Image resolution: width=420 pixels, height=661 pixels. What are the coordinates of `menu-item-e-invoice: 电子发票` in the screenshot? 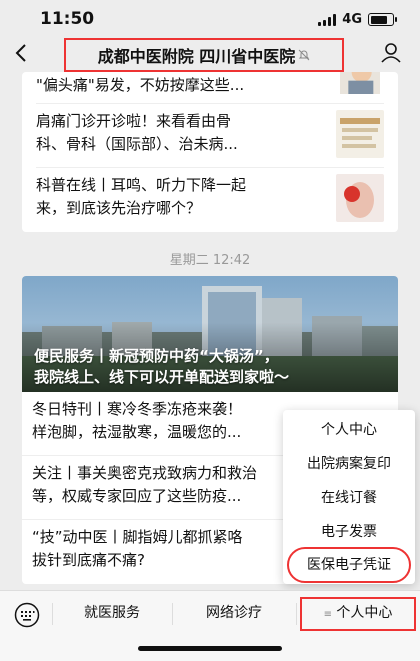 It's located at (349, 532).